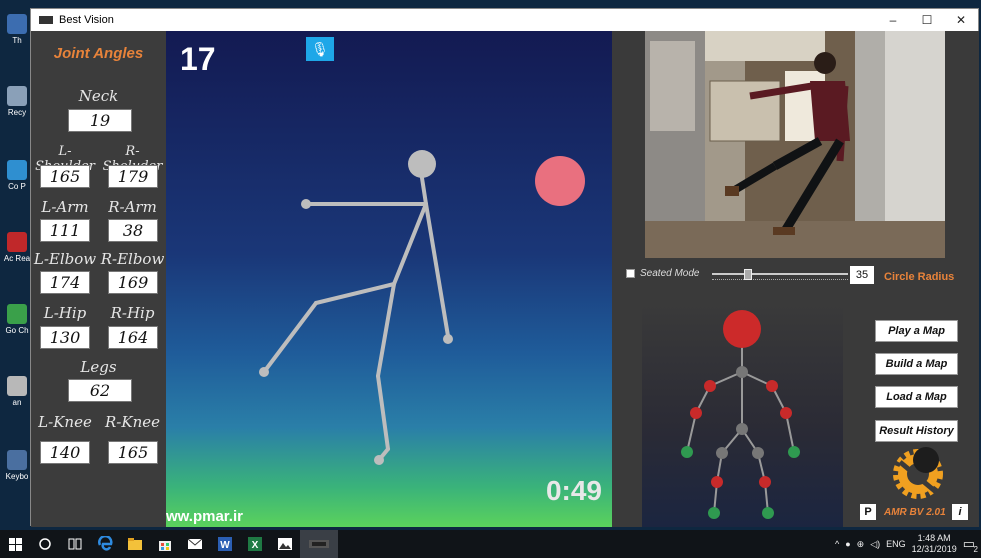  What do you see at coordinates (133, 230) in the screenshot?
I see `right-arm-value: 38` at bounding box center [133, 230].